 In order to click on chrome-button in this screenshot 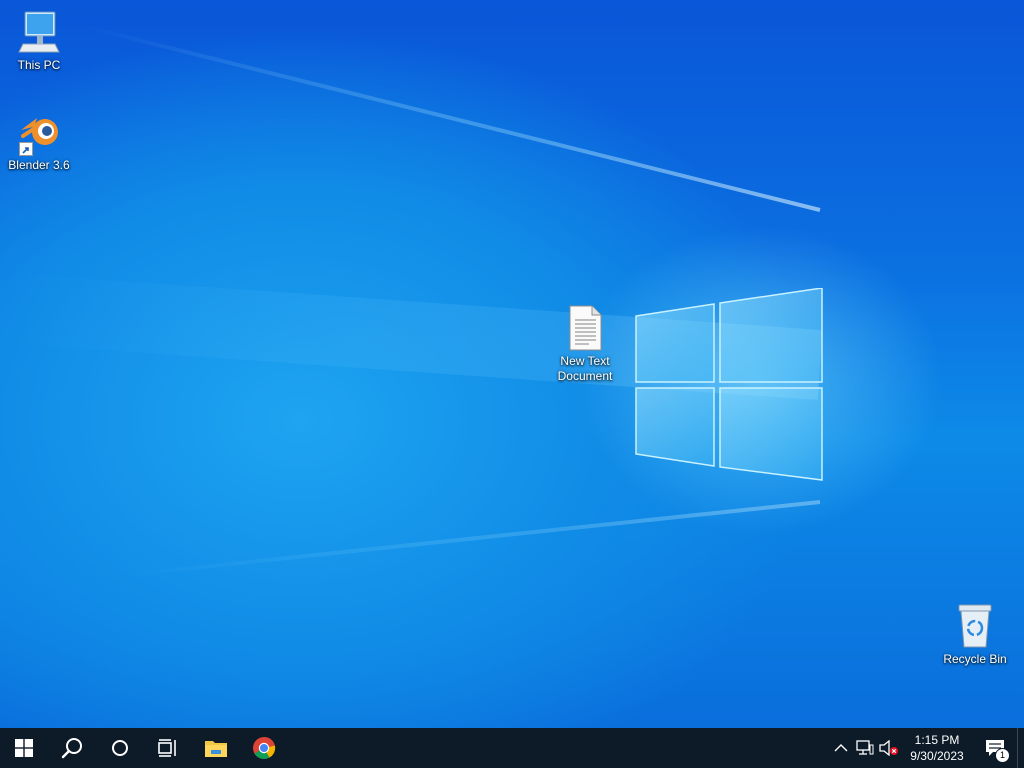, I will do `click(264, 748)`.